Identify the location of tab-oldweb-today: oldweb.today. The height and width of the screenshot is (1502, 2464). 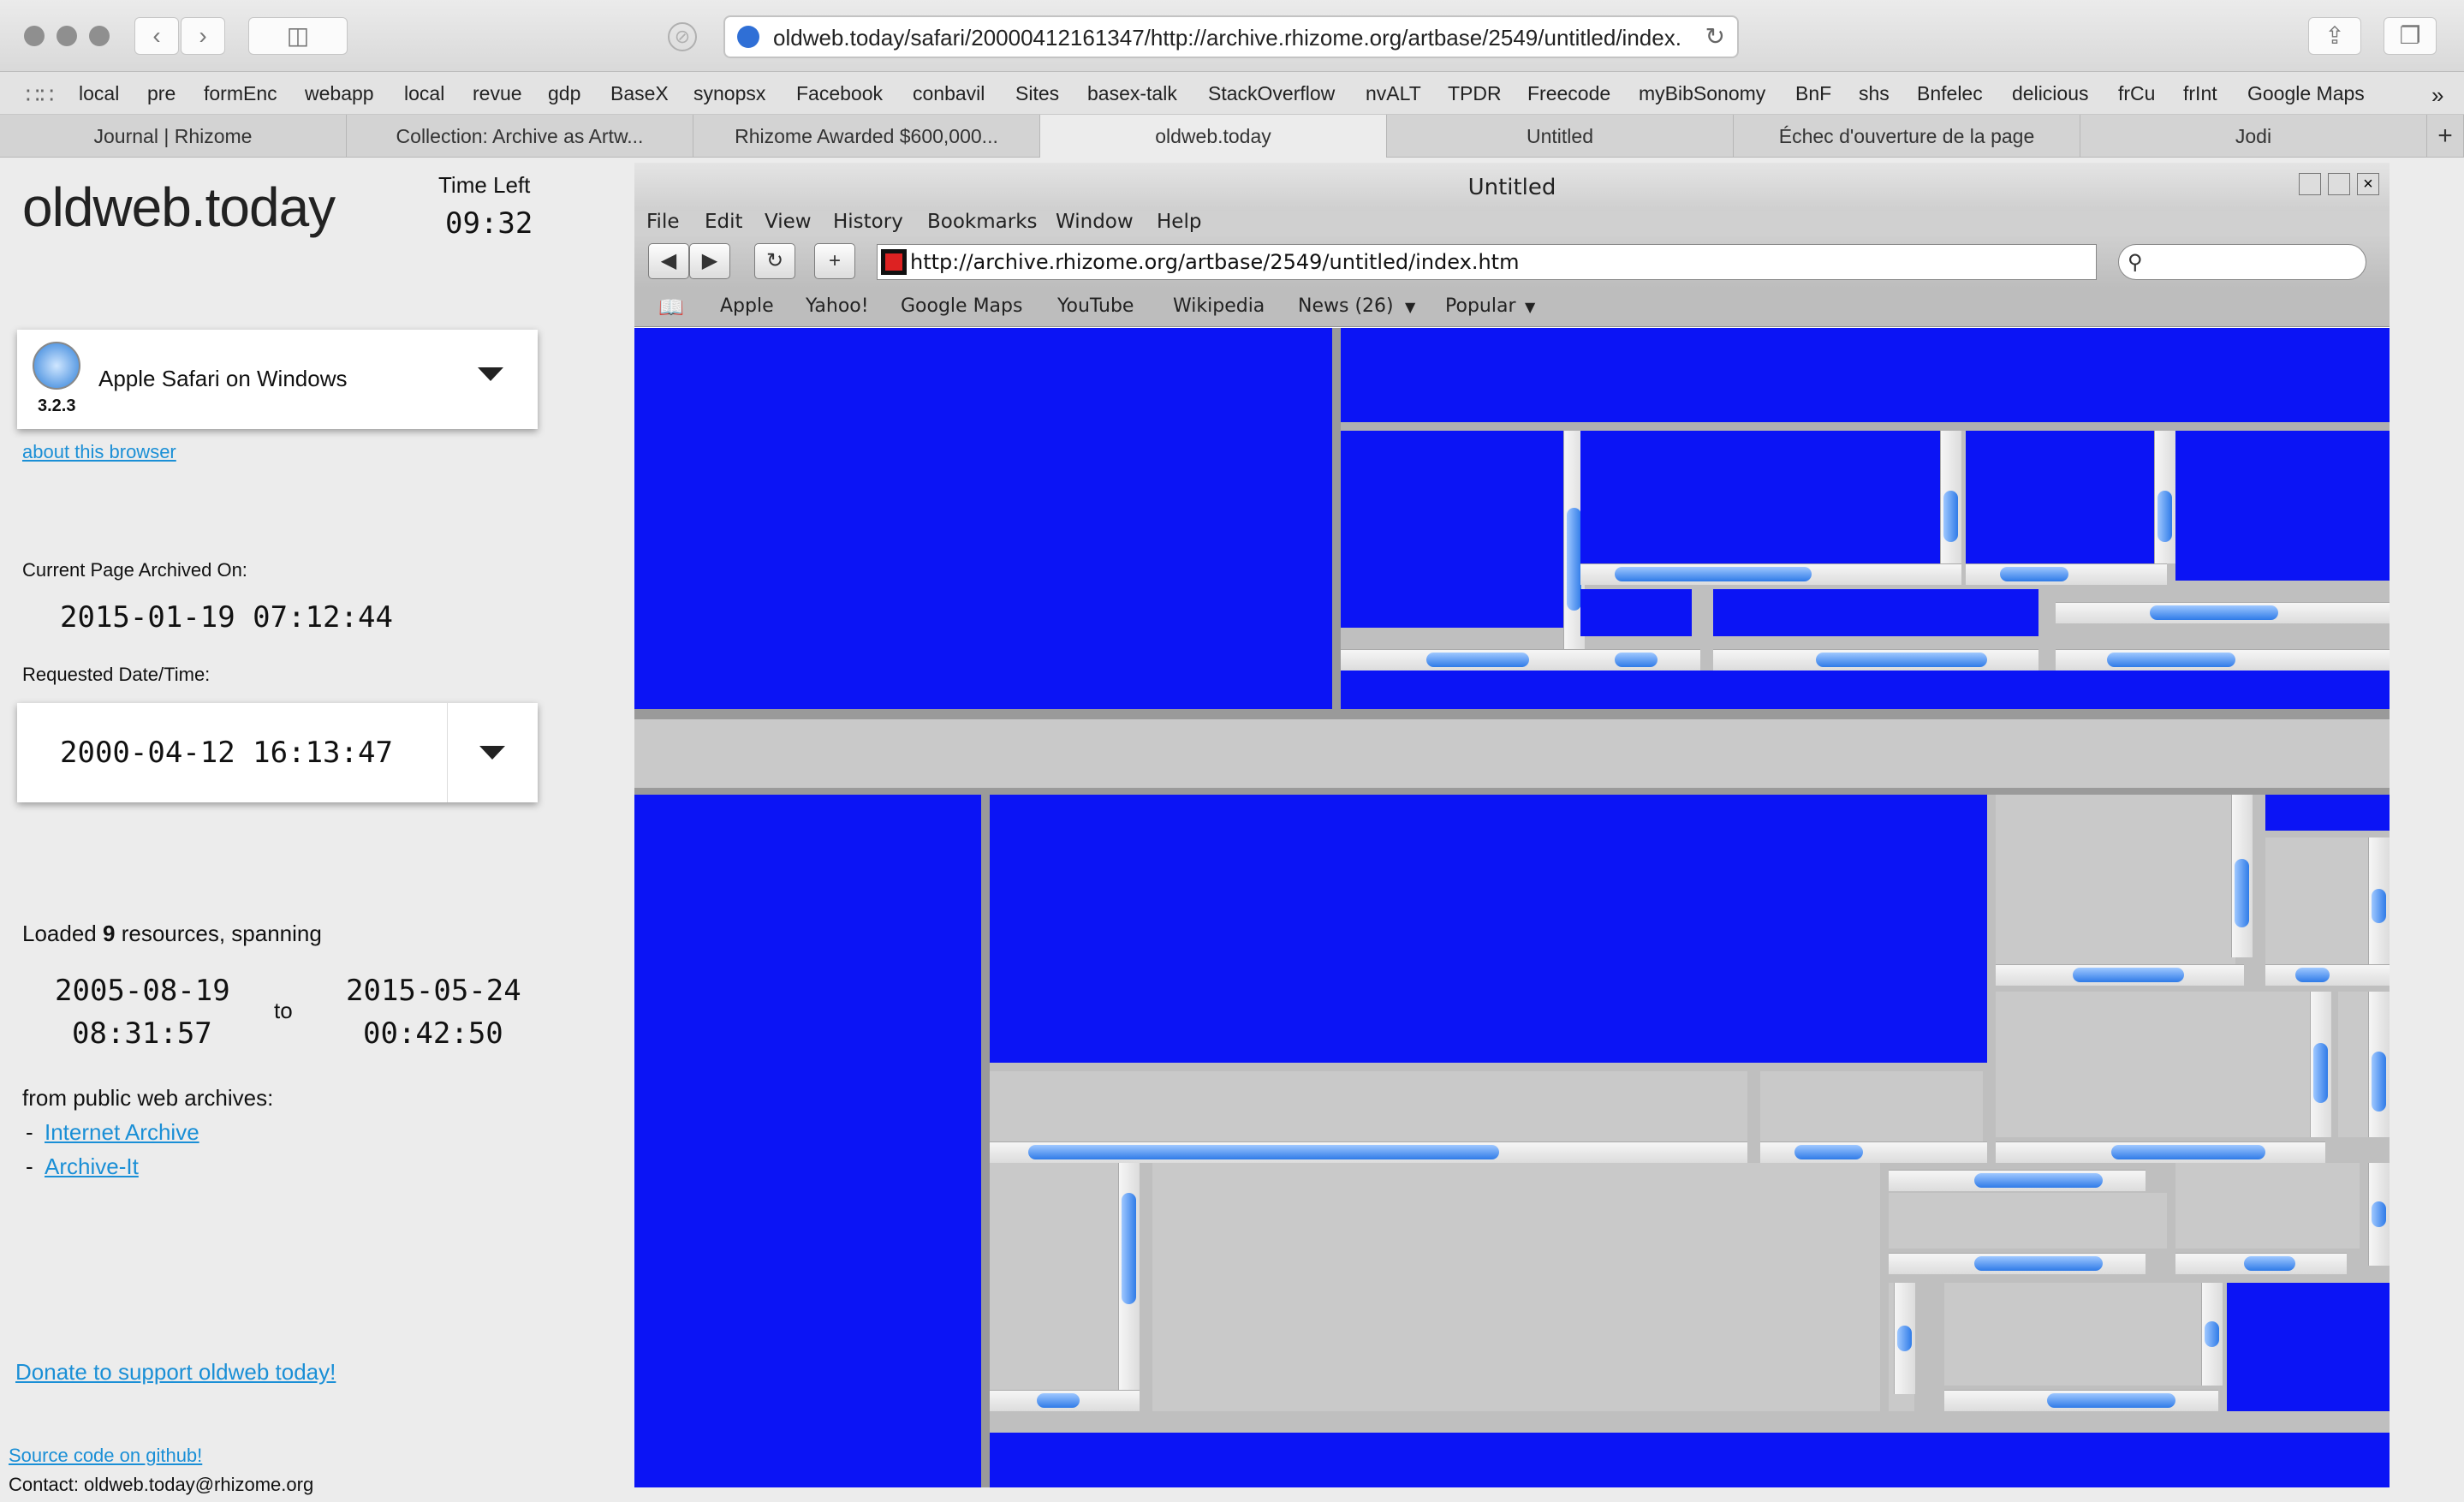
(1213, 136).